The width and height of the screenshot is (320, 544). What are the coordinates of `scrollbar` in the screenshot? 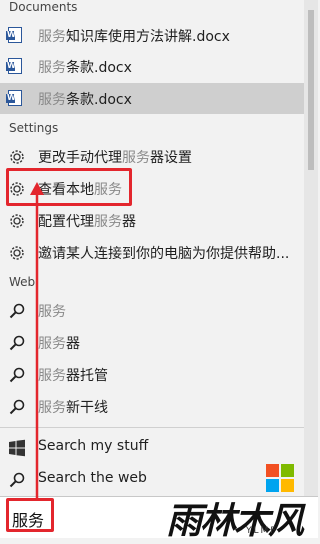 It's located at (311, 268).